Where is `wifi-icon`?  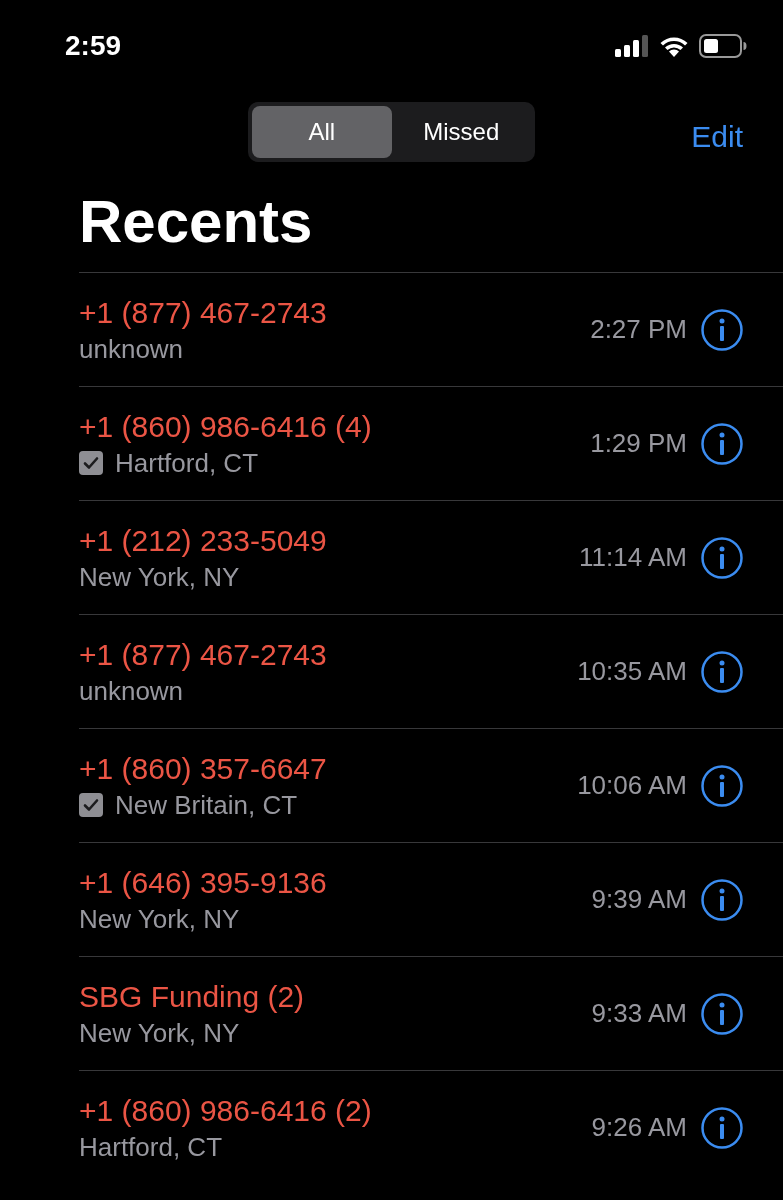 wifi-icon is located at coordinates (674, 46).